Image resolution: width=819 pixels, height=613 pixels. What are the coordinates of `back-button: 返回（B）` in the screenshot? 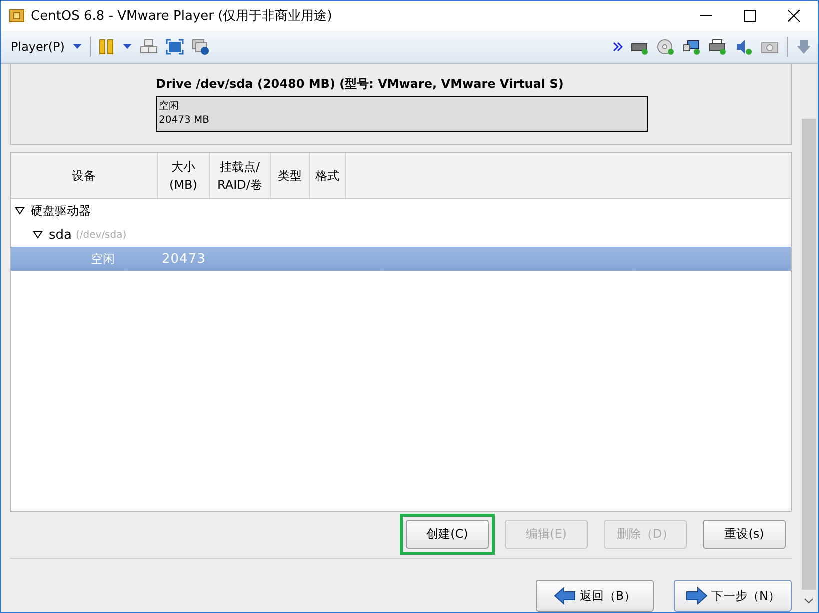 It's located at (595, 596).